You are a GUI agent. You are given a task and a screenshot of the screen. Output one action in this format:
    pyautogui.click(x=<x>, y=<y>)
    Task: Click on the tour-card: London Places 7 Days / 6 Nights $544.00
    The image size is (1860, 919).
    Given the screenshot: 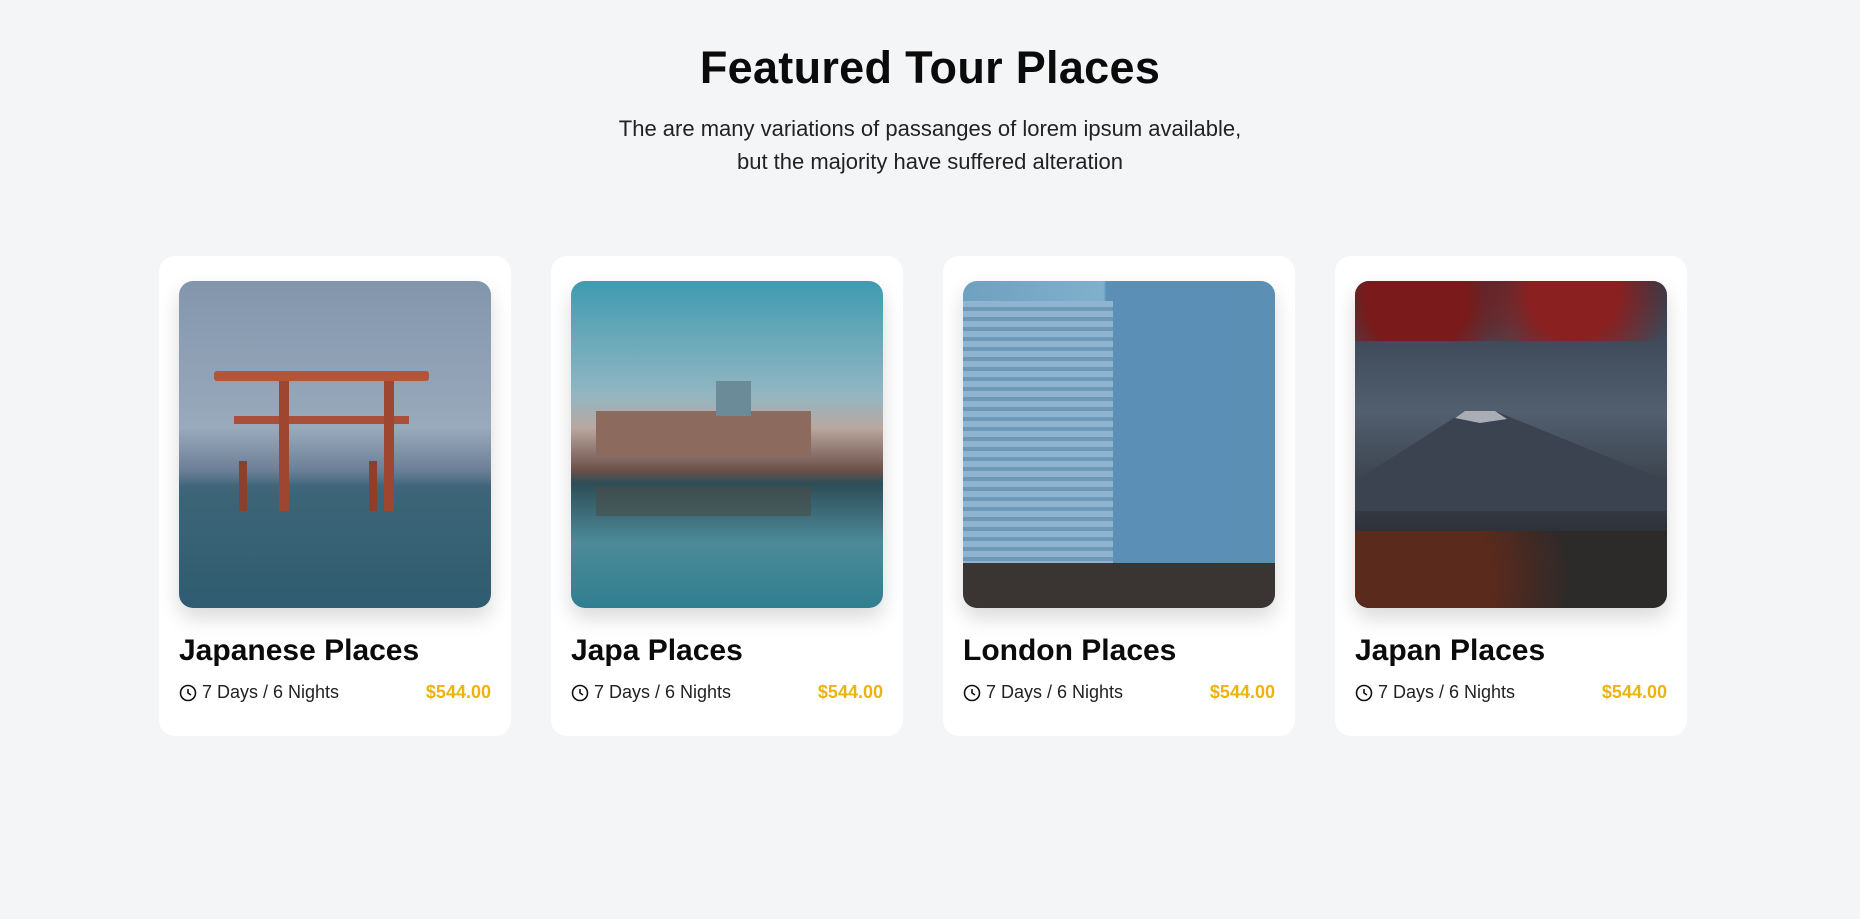 What is the action you would take?
    pyautogui.click(x=1119, y=496)
    